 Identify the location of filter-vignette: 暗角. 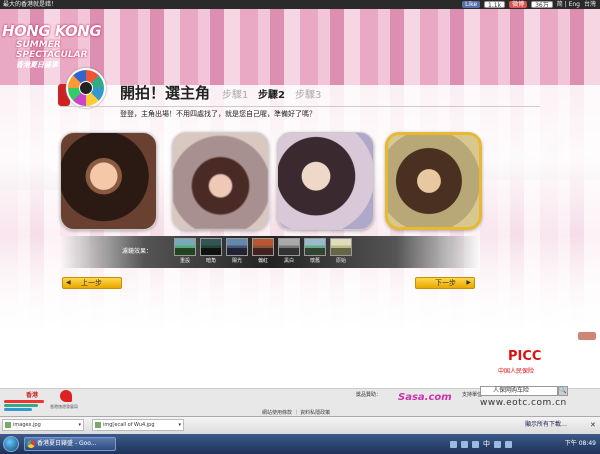
(211, 251).